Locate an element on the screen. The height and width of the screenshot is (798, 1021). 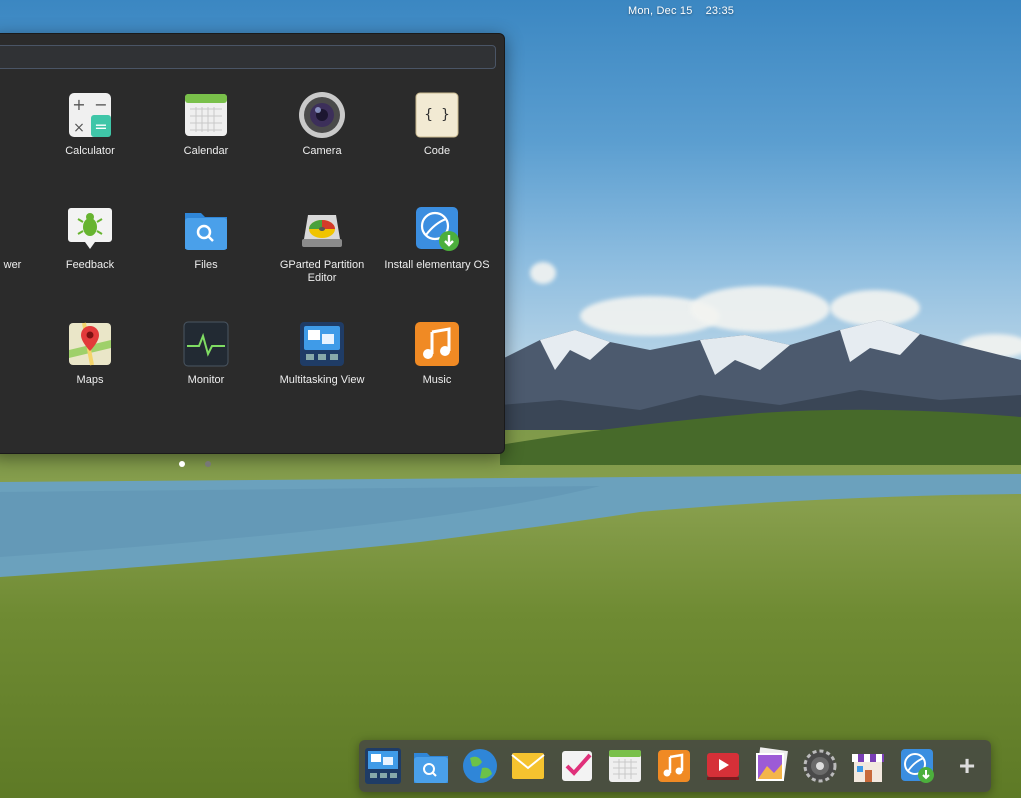
app-feedback: Feedback is located at coordinates (90, 238).